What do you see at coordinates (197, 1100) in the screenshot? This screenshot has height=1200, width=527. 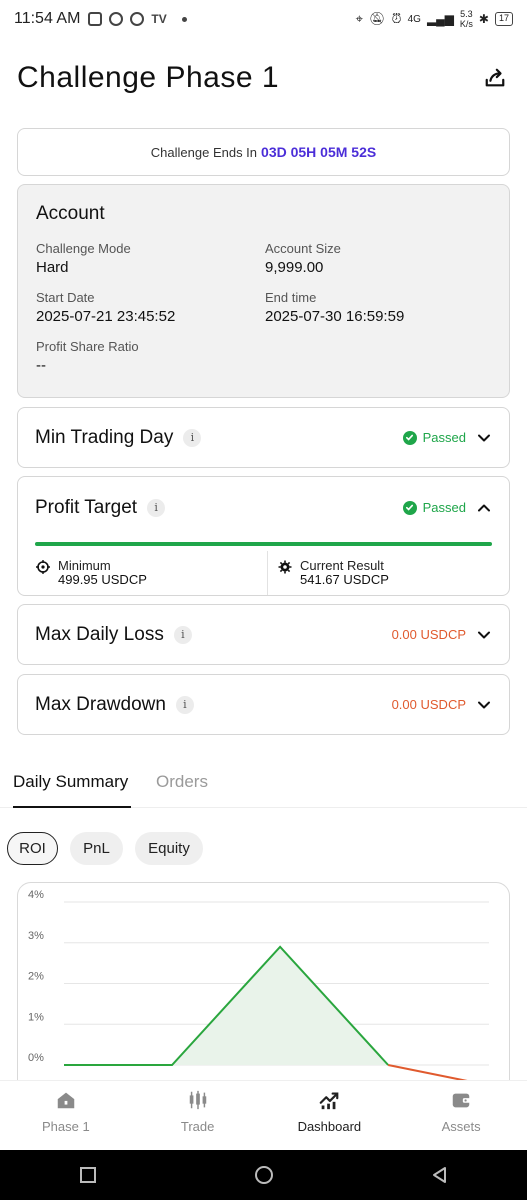 I see `candlestick-icon` at bounding box center [197, 1100].